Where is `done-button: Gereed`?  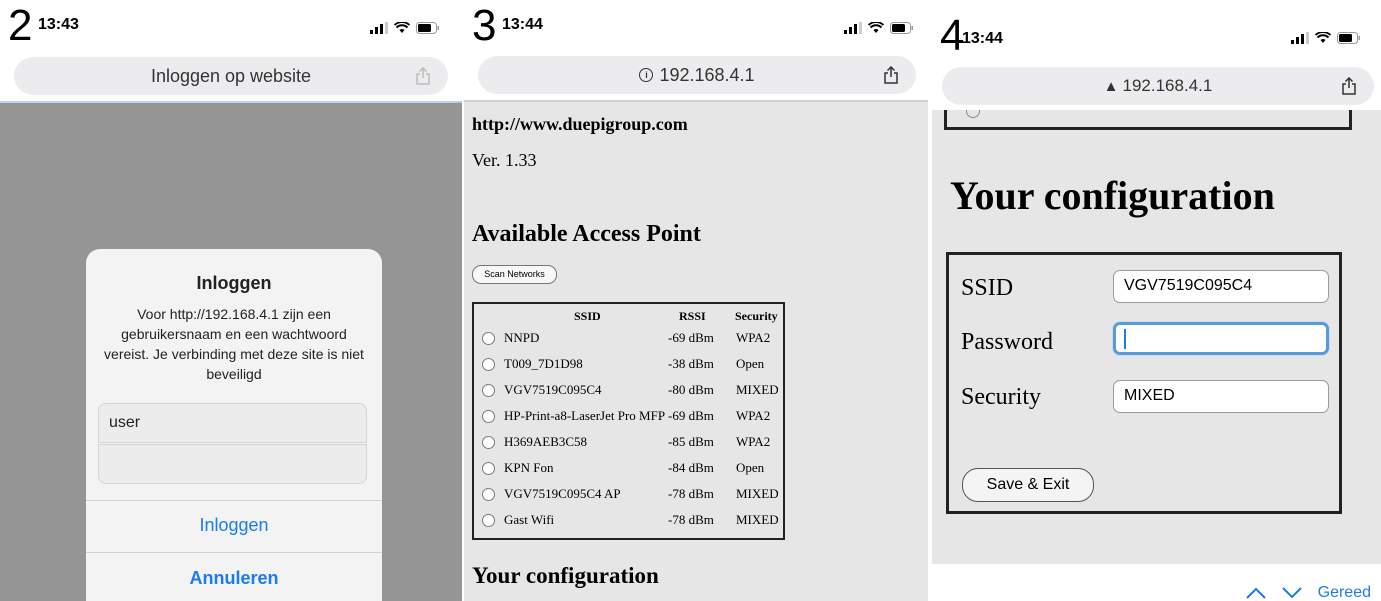 done-button: Gereed is located at coordinates (1344, 592).